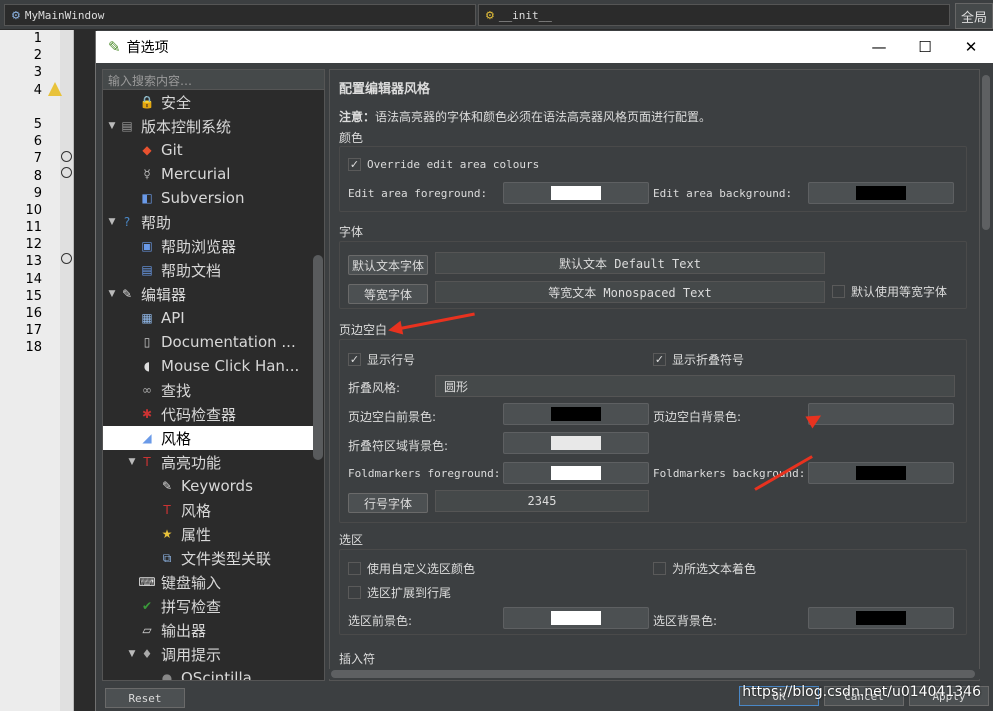  Describe the element at coordinates (85, 370) in the screenshot. I see `code-area` at that location.